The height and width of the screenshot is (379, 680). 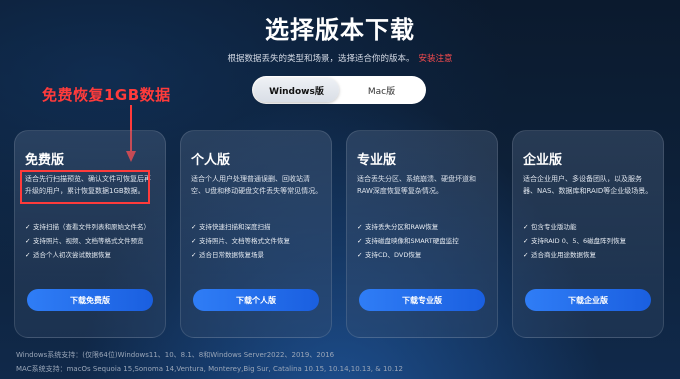 I want to click on free-recovery-callout: 免费恢复1GB数据, so click(x=106, y=95).